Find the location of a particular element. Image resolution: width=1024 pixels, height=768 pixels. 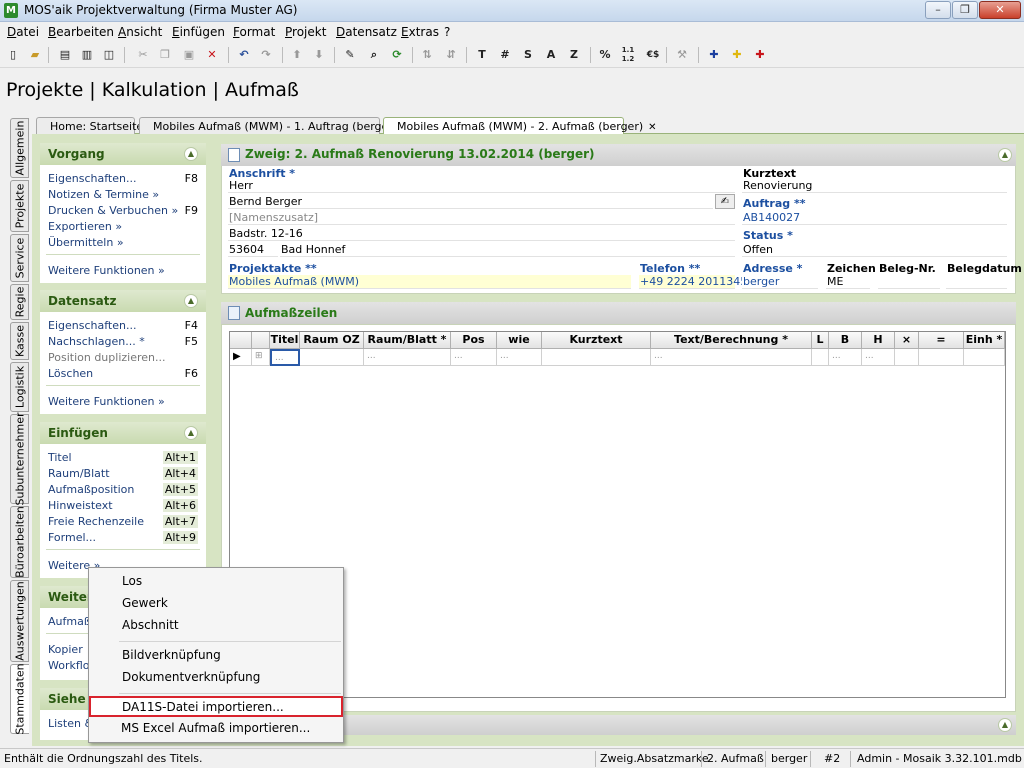

col-l: L is located at coordinates (820, 340).